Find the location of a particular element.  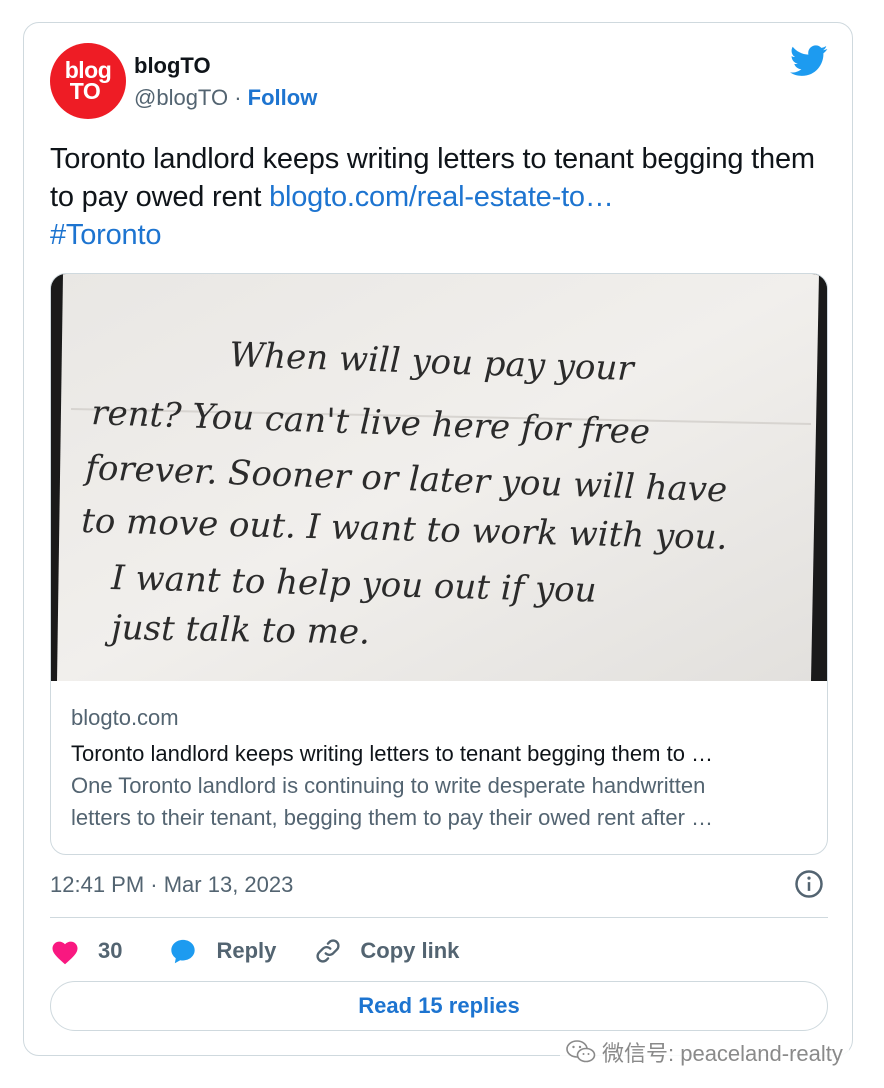

tweet-timestamp: 12:41 PM · Mar 13, 2023 is located at coordinates (171, 885).